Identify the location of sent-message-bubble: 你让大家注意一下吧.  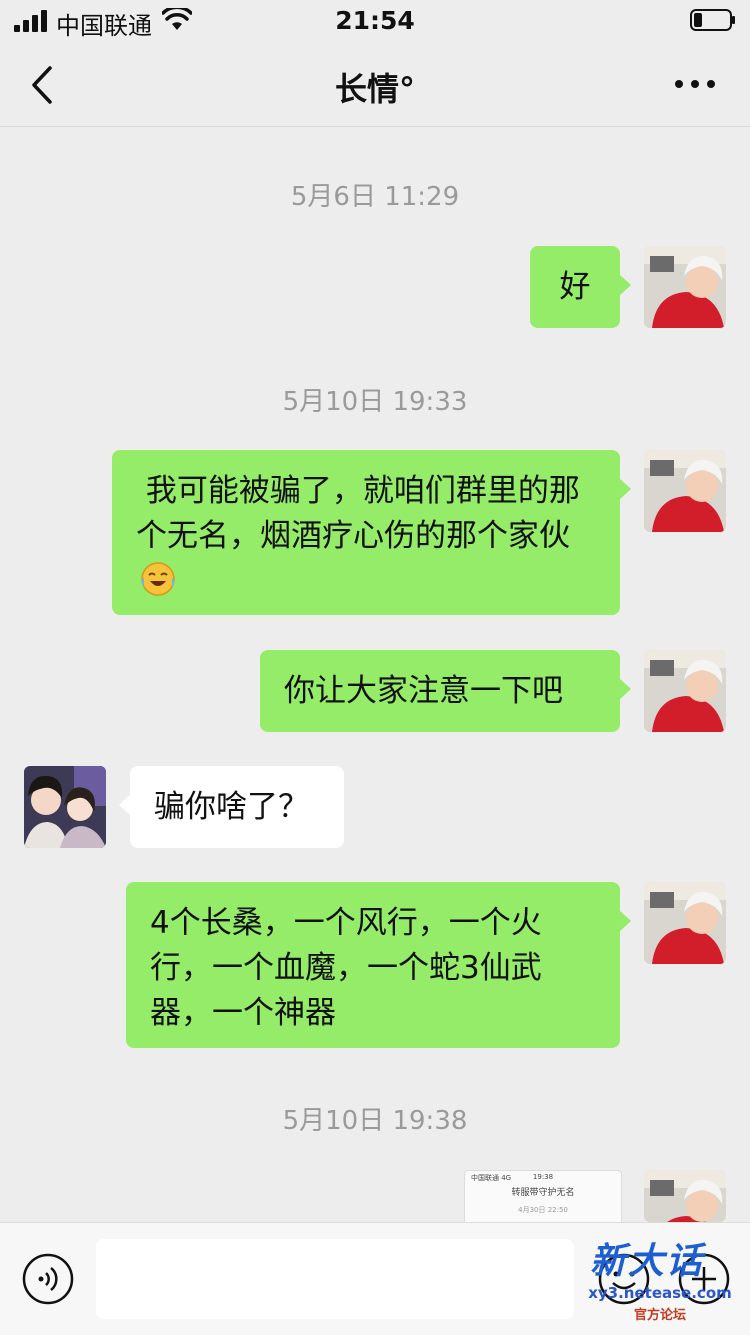
(445, 691).